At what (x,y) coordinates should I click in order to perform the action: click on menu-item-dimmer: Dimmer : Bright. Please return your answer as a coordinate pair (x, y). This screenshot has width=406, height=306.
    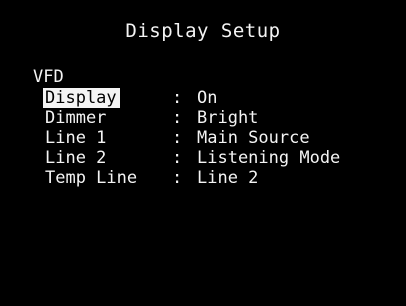
    Looking at the image, I should click on (203, 118).